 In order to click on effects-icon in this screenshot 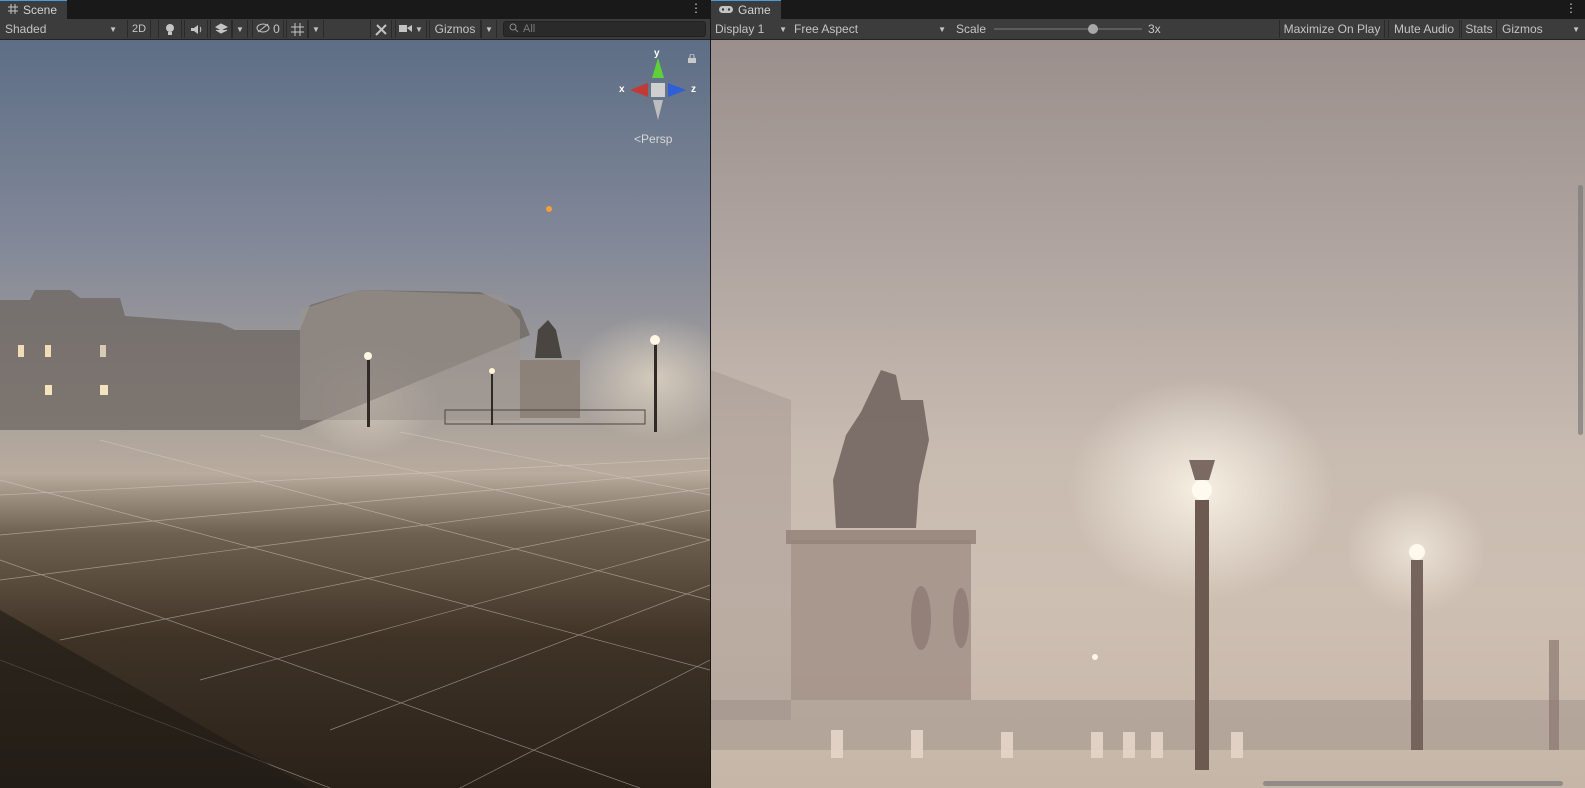, I will do `click(221, 29)`.